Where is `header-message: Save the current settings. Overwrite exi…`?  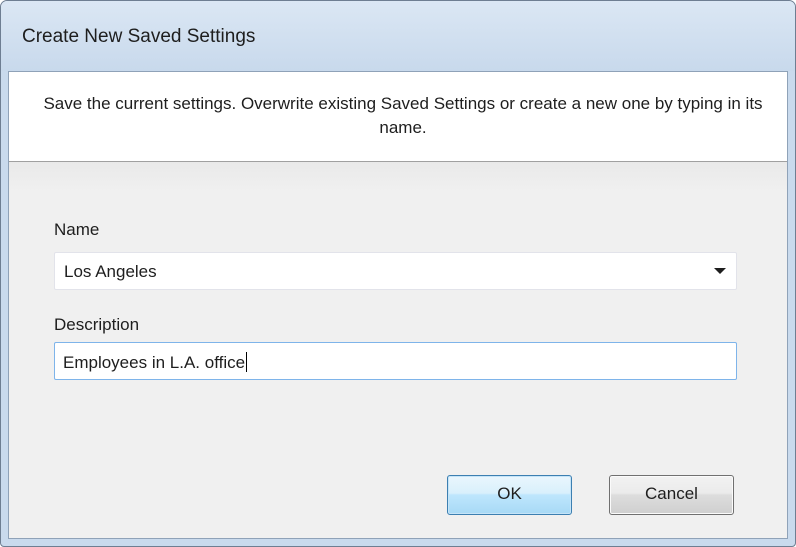 header-message: Save the current settings. Overwrite exi… is located at coordinates (403, 115).